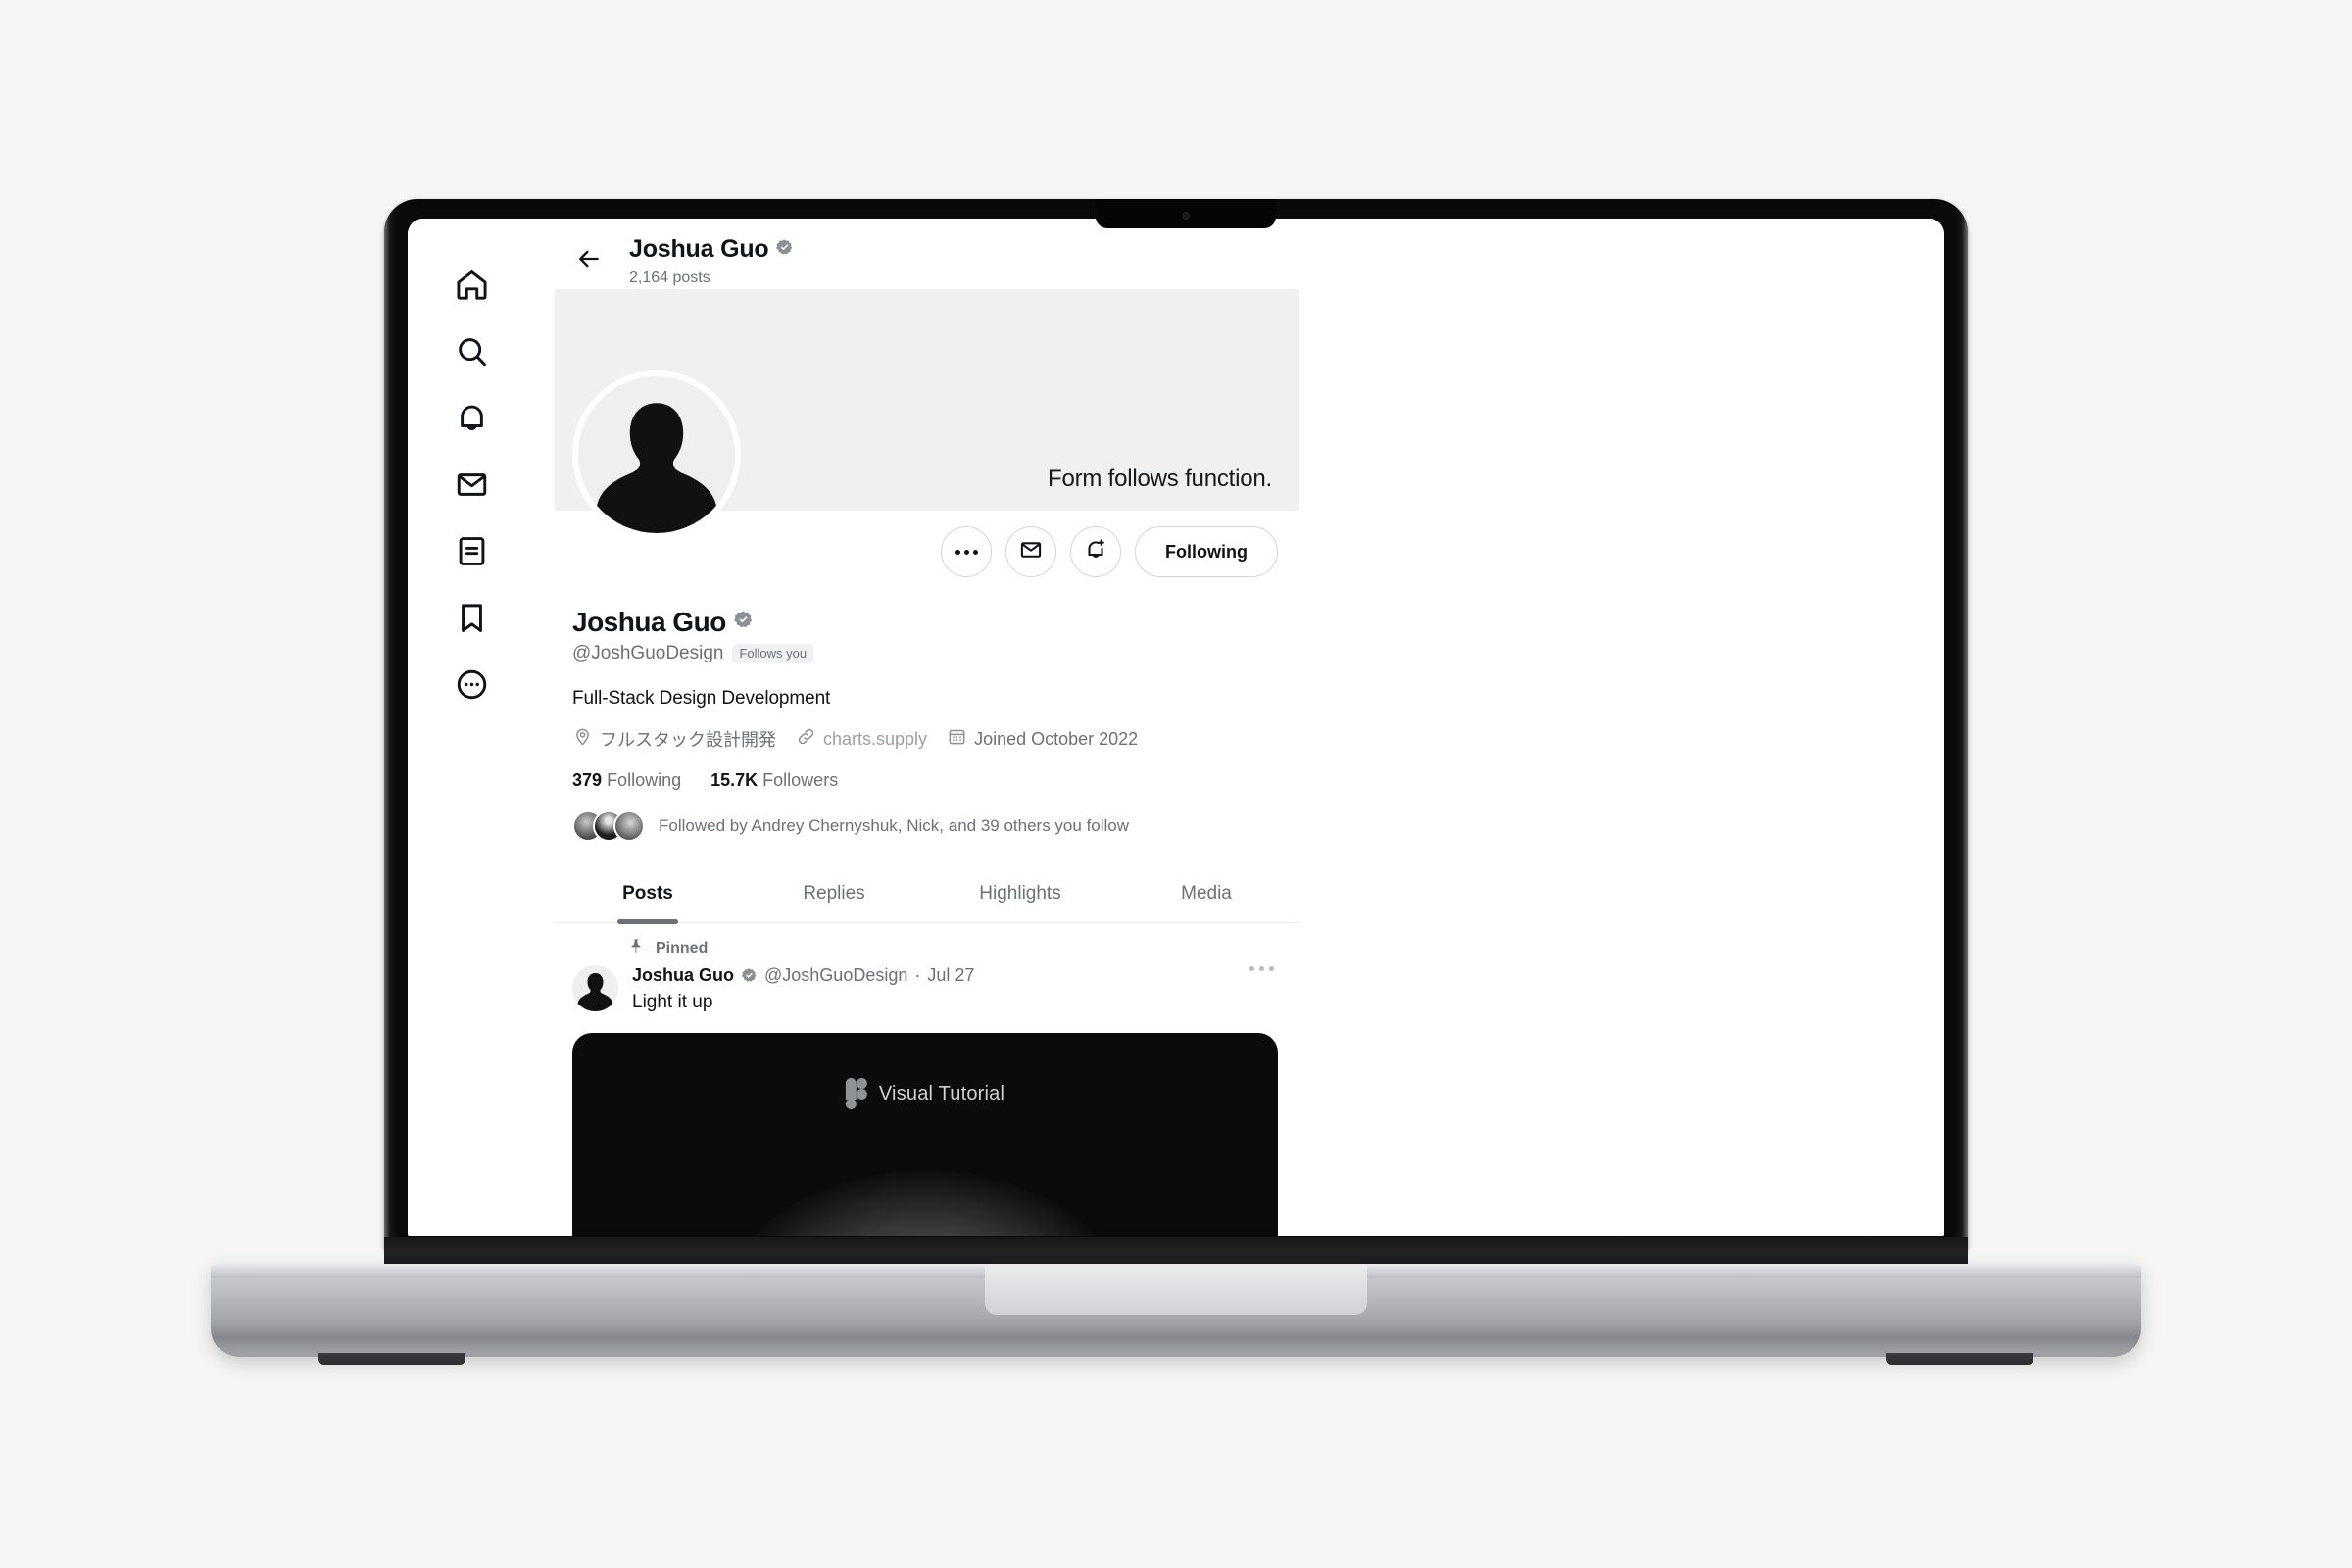 This screenshot has width=2352, height=1568. What do you see at coordinates (925, 653) in the screenshot?
I see `profile-handle-row: @JoshGuoDesign Follows you` at bounding box center [925, 653].